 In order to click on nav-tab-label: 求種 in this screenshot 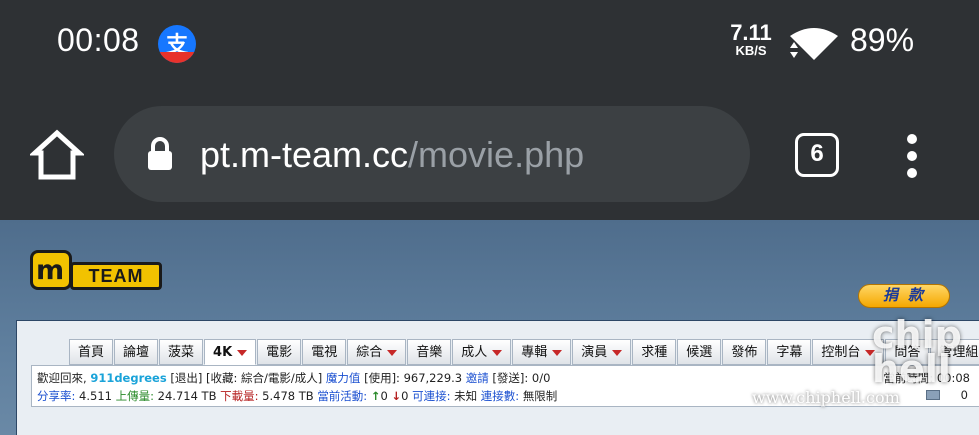, I will do `click(654, 352)`.